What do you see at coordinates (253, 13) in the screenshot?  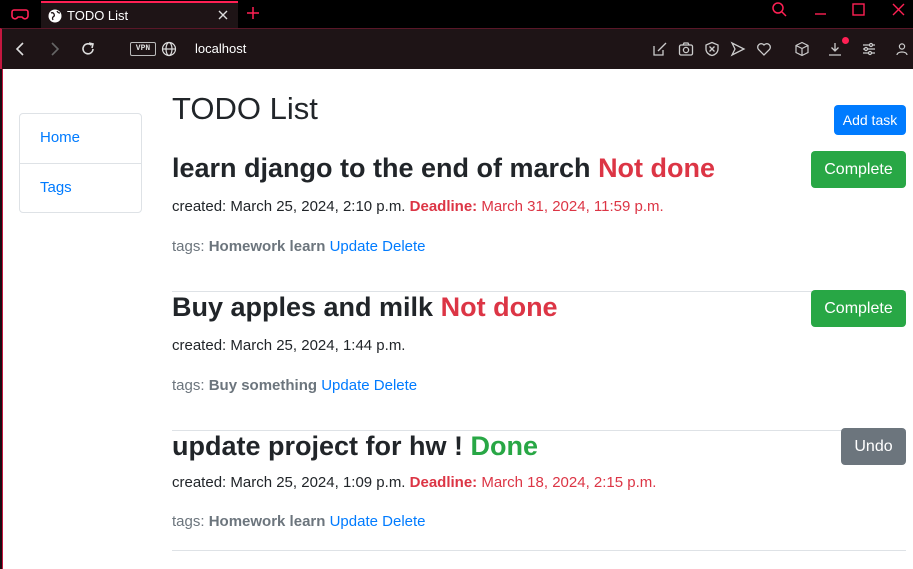 I see `new-tab-icon` at bounding box center [253, 13].